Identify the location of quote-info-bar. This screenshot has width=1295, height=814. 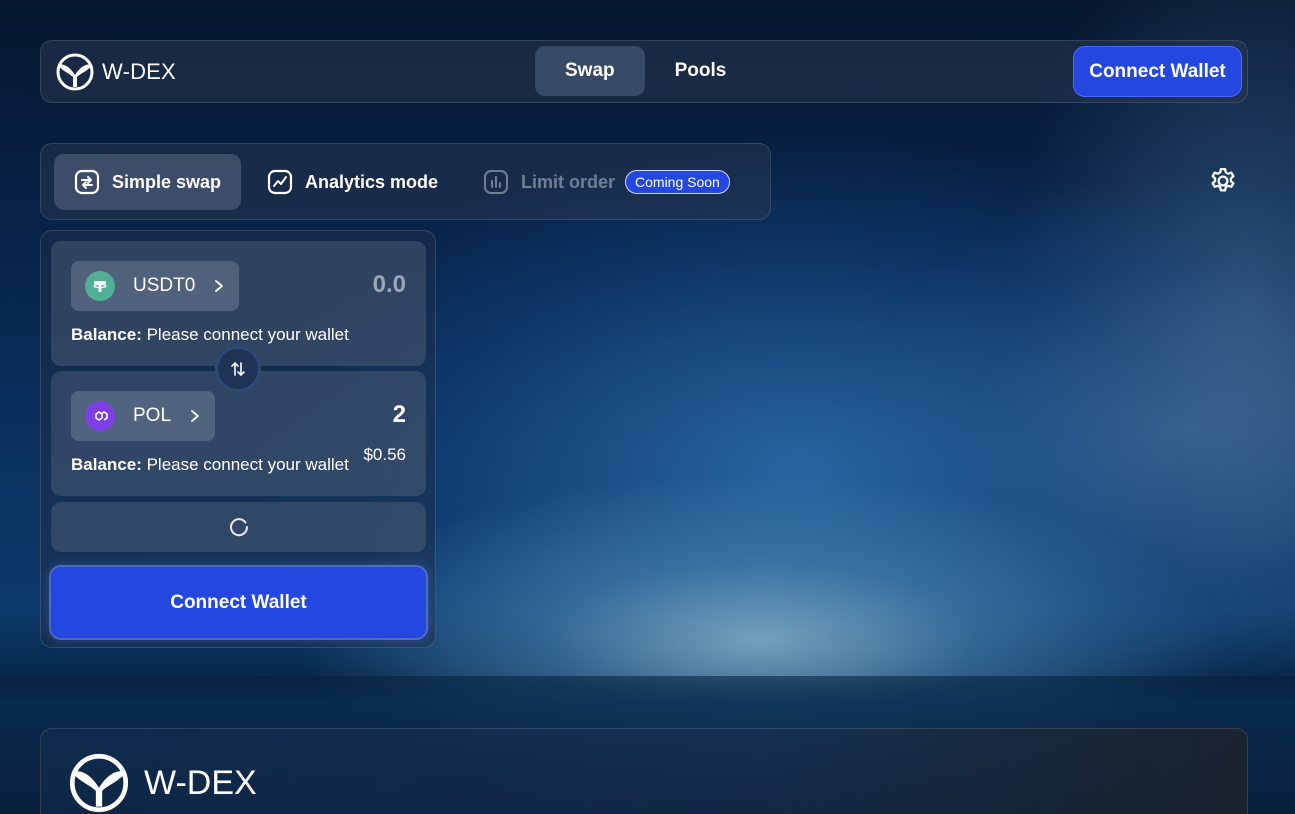
(238, 527).